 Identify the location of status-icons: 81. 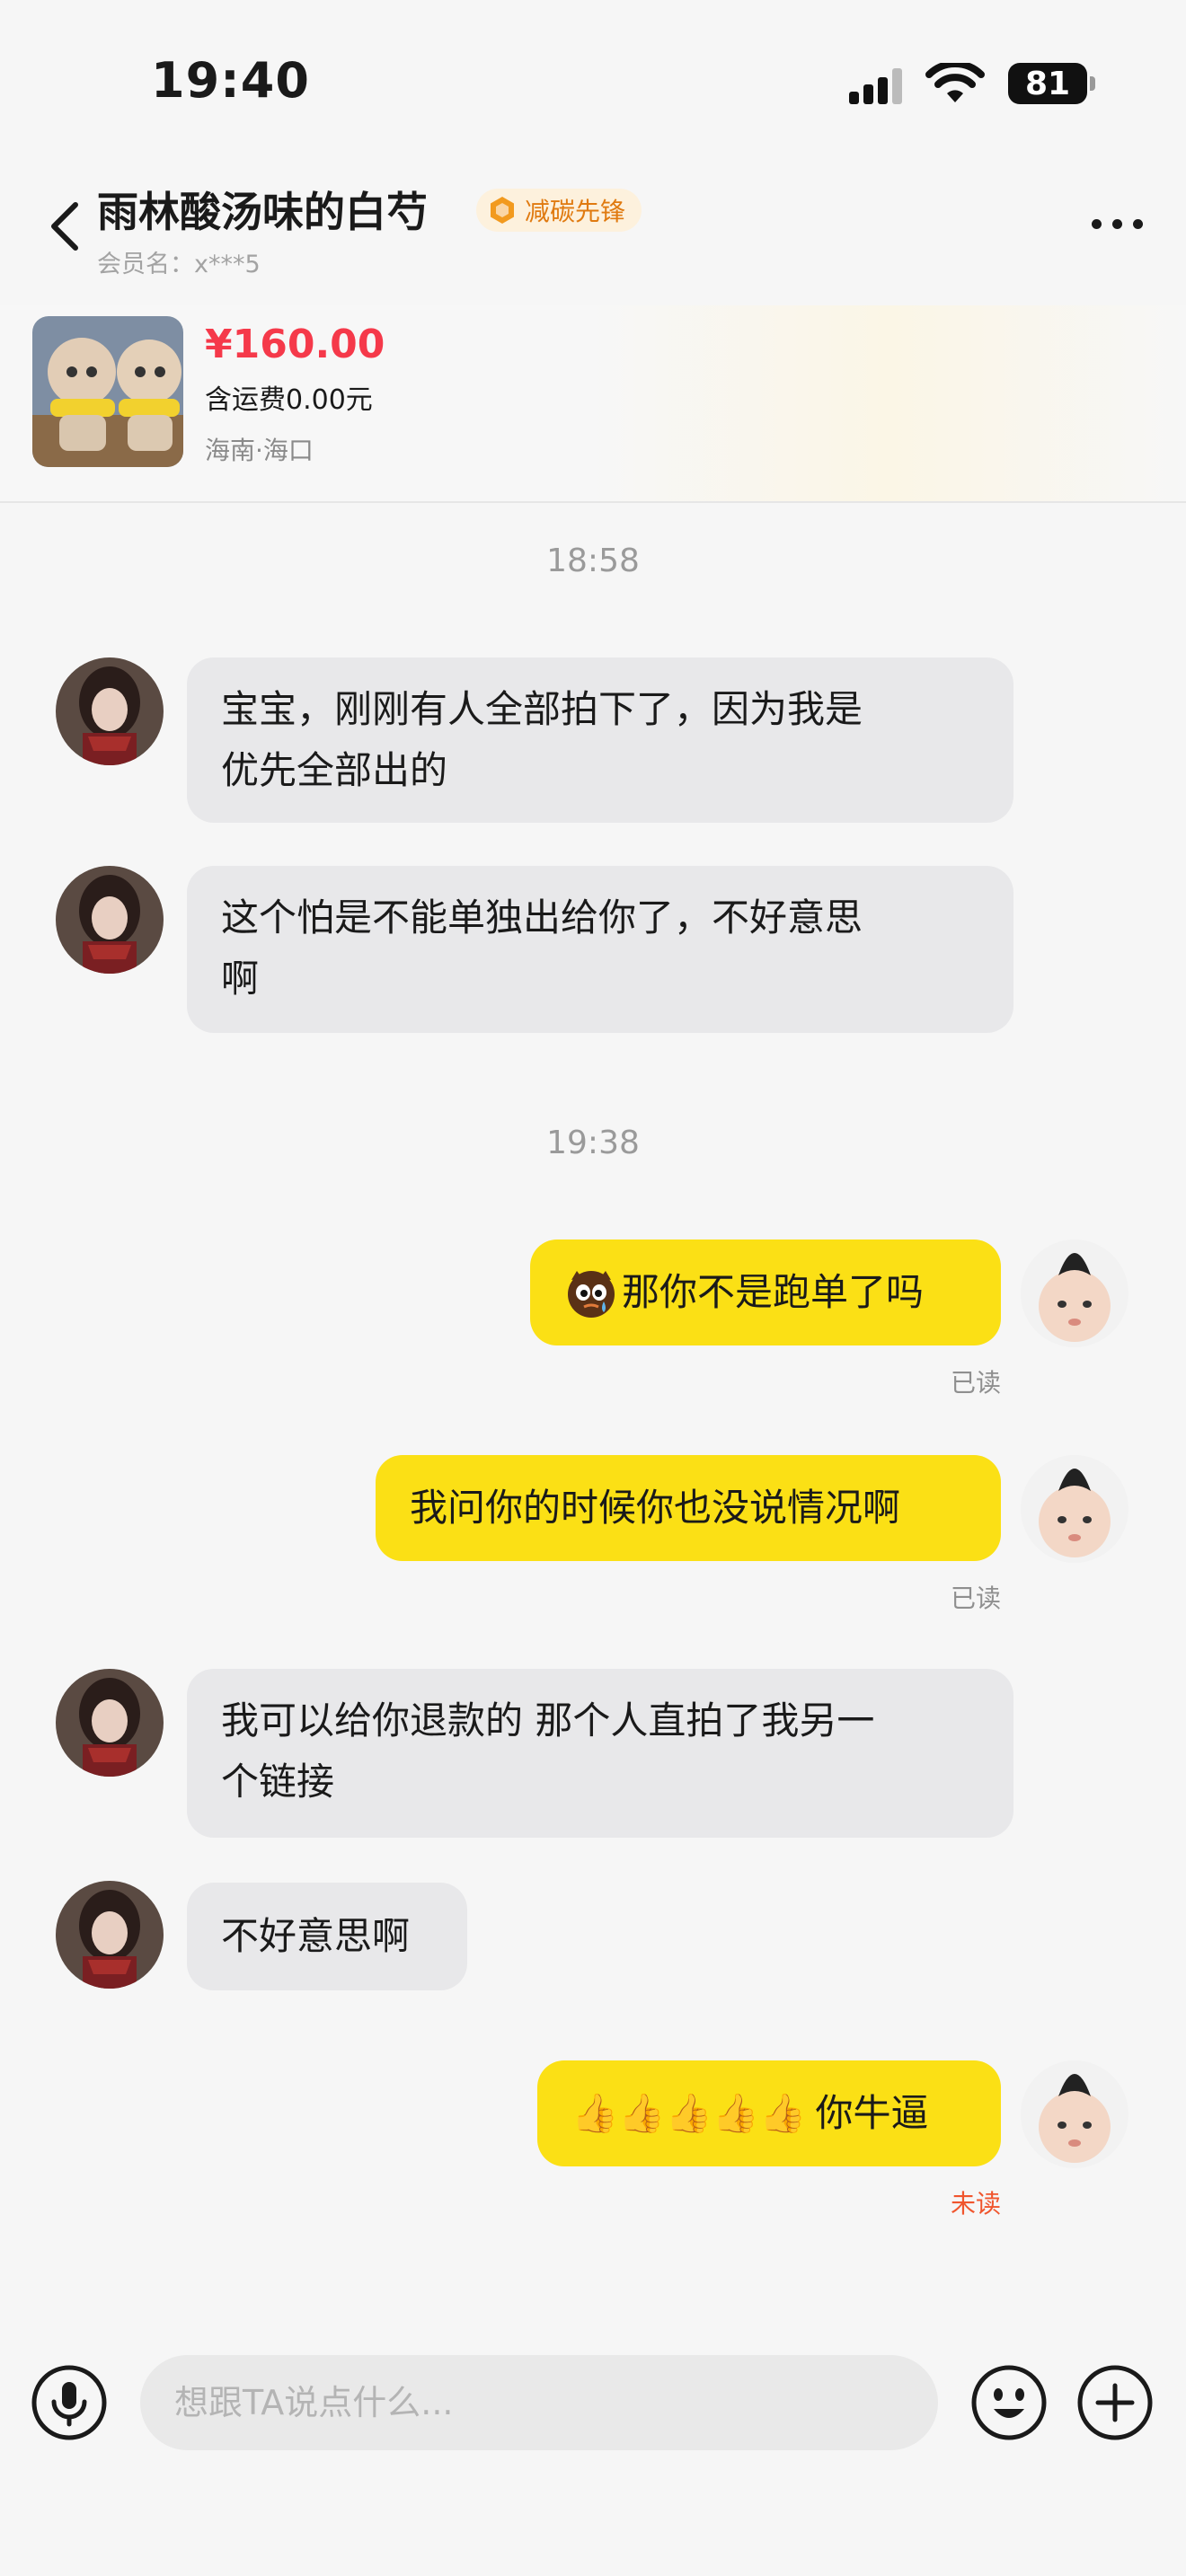
(972, 83).